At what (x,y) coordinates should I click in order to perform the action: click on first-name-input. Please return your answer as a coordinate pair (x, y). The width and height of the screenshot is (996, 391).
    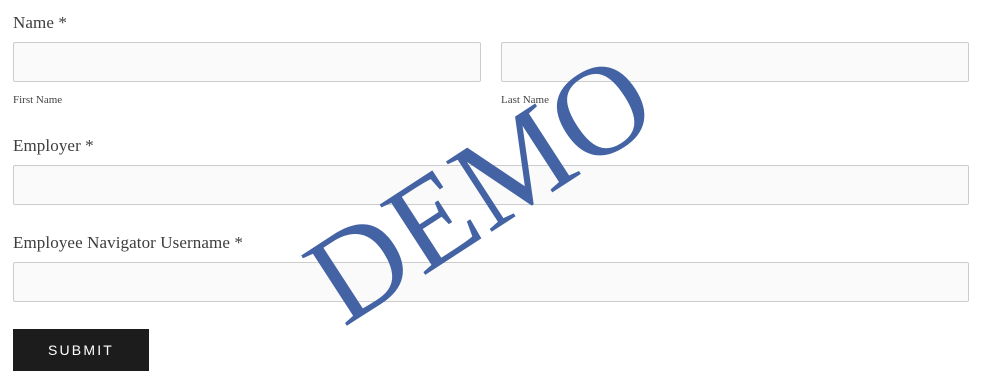
    Looking at the image, I should click on (247, 62).